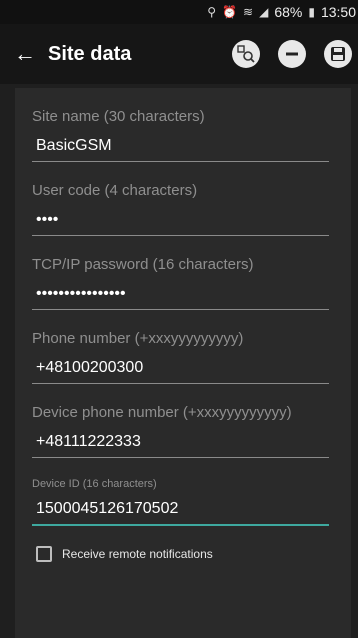  Describe the element at coordinates (180, 295) in the screenshot. I see `tcp-password-input: ••••••••••••••••` at that location.